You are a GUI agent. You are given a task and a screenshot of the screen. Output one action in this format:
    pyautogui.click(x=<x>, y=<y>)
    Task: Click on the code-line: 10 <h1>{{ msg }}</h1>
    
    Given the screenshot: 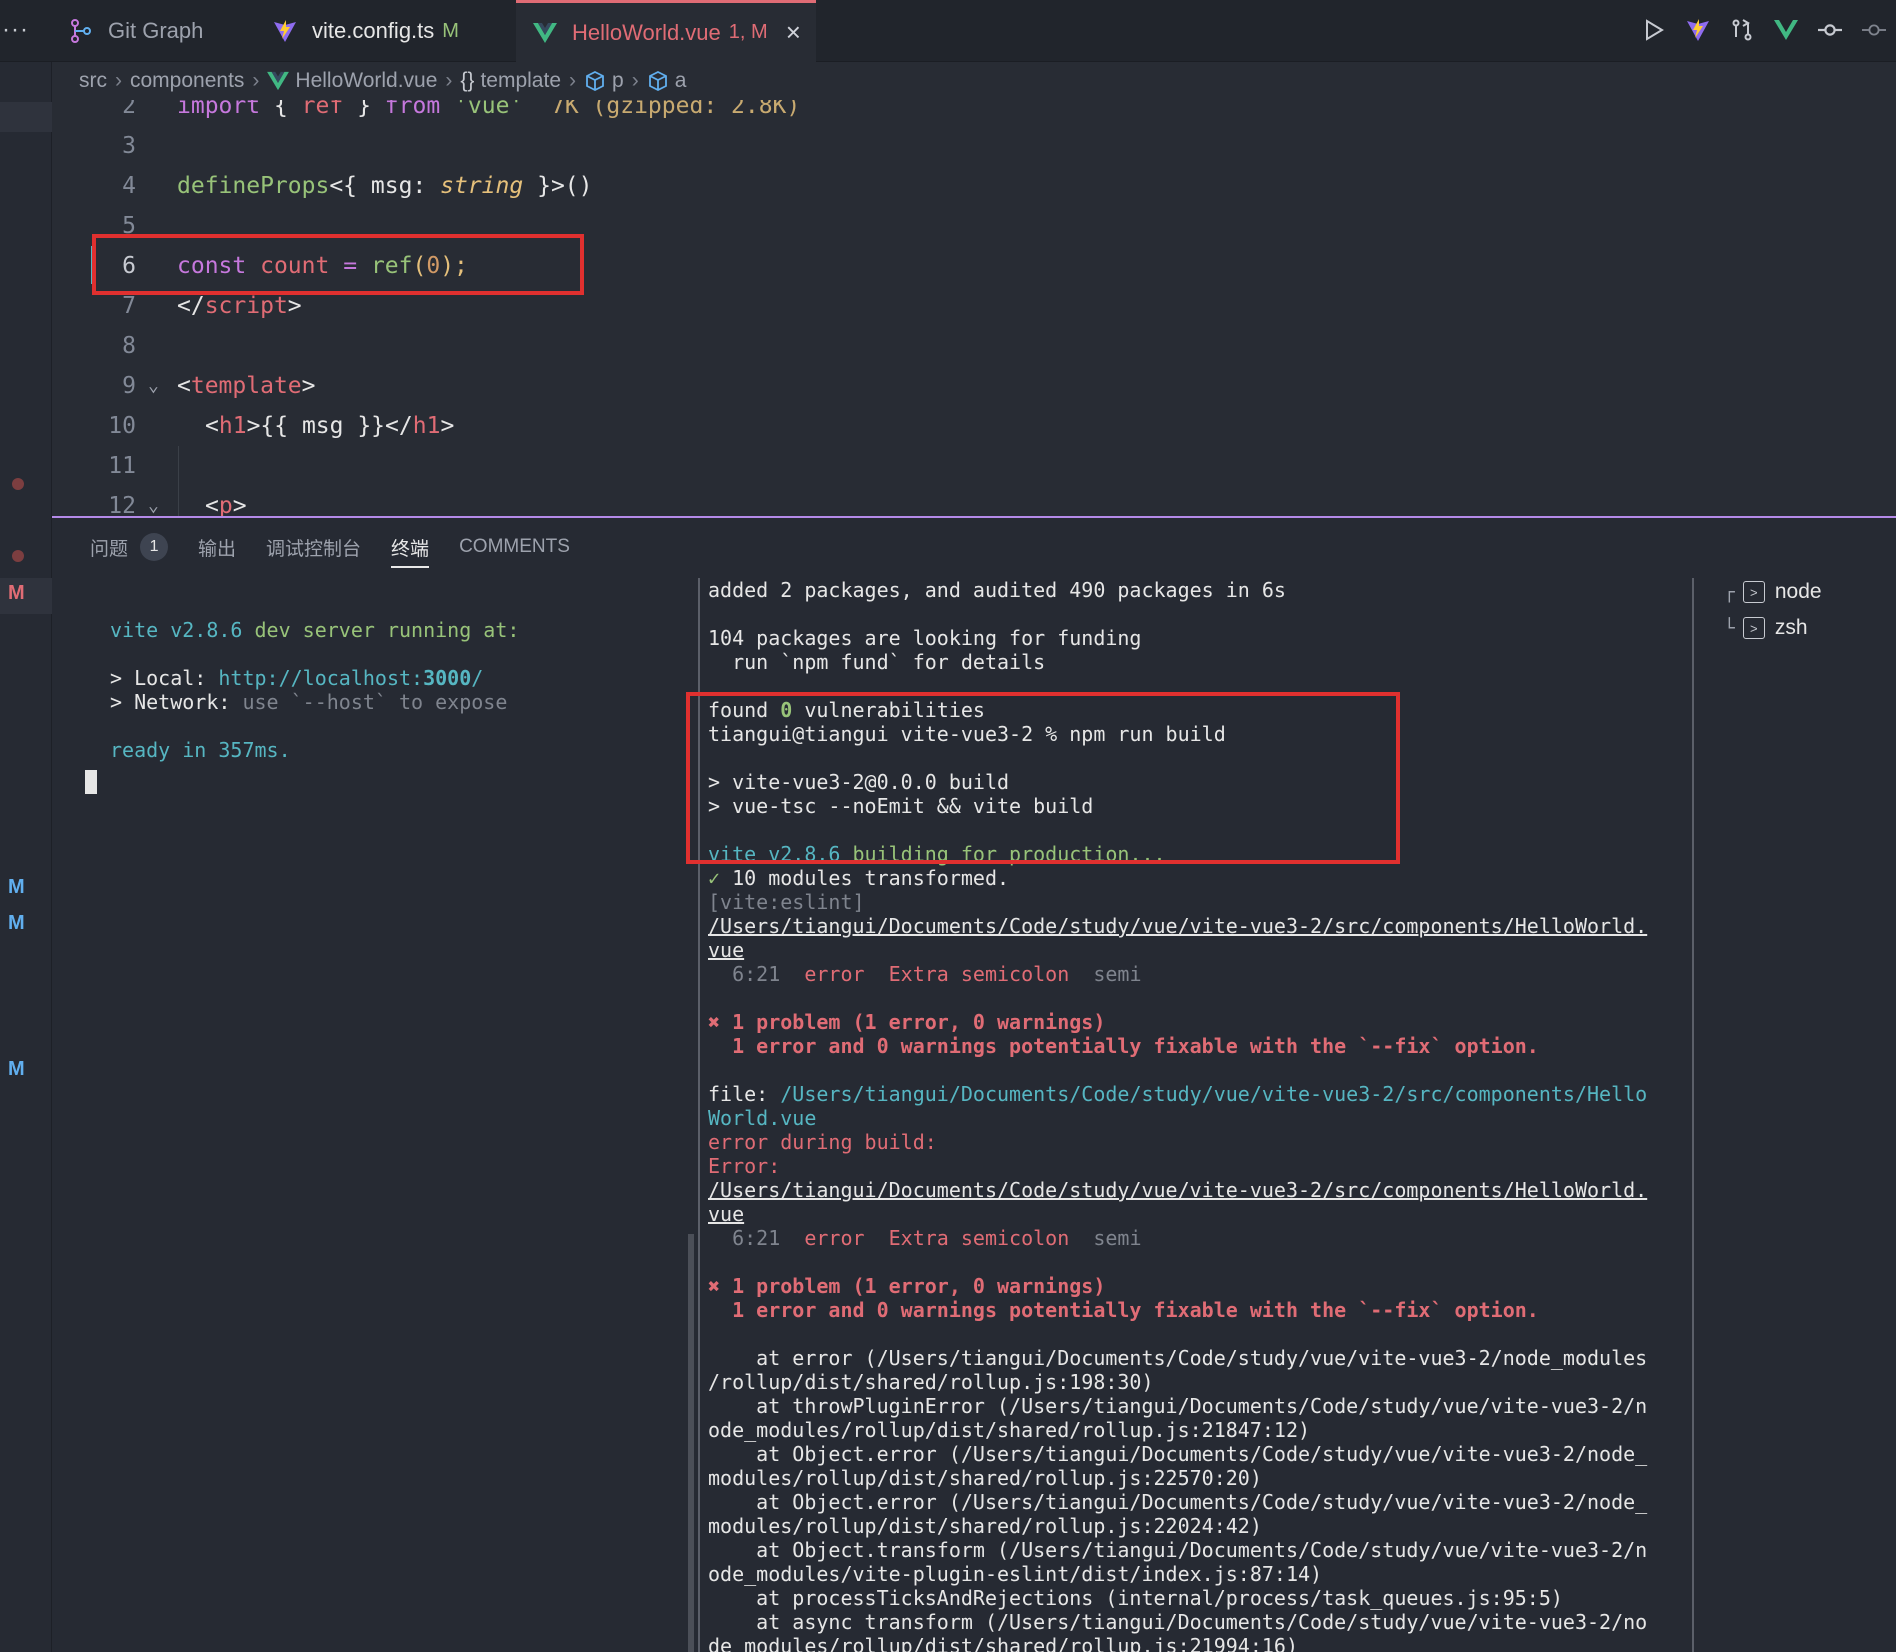 What is the action you would take?
    pyautogui.click(x=974, y=426)
    